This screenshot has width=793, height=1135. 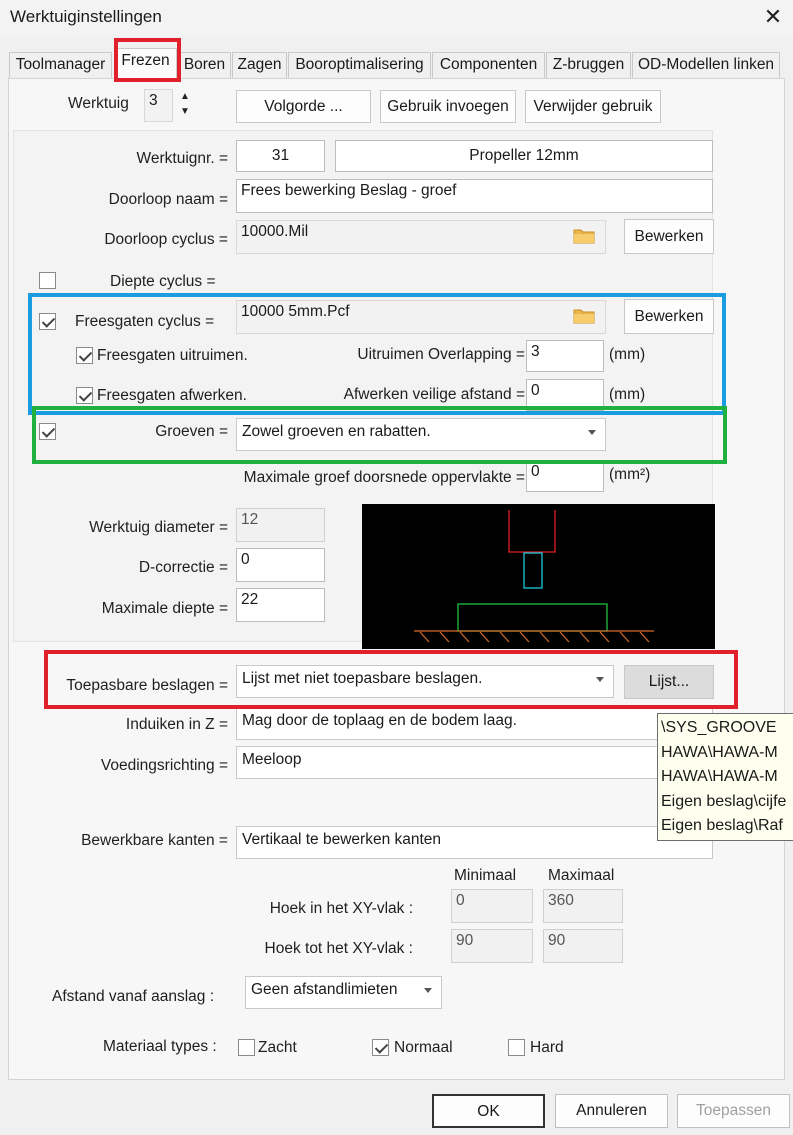 I want to click on max-diepte-label: Maximale diepte =, so click(x=164, y=608).